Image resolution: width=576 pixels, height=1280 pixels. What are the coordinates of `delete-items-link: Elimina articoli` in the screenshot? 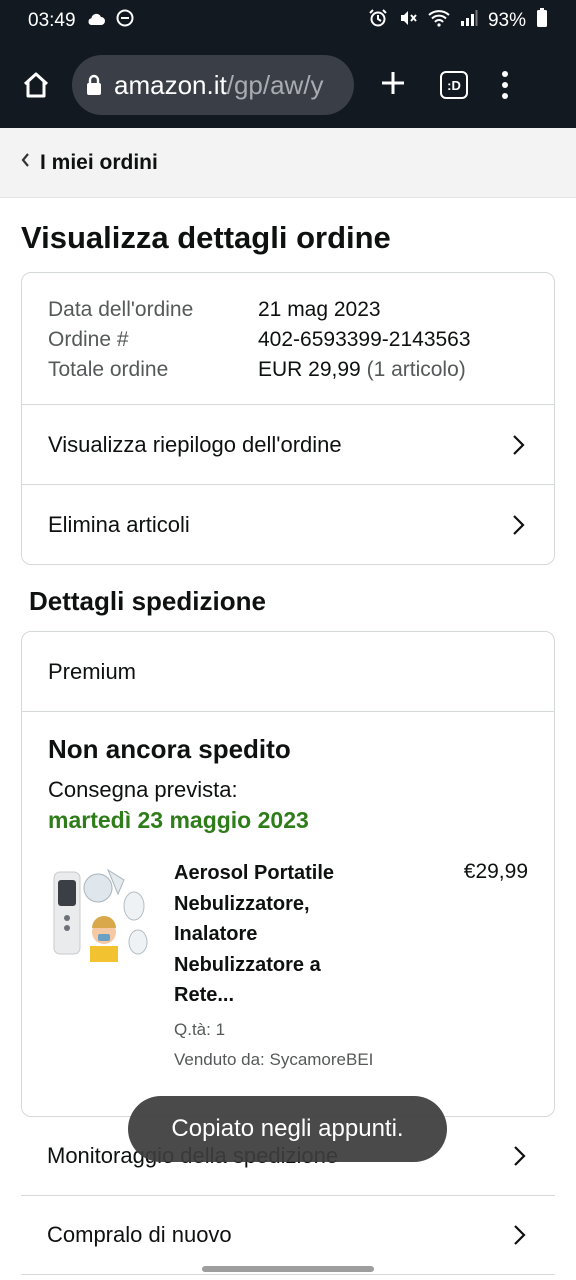 It's located at (288, 524).